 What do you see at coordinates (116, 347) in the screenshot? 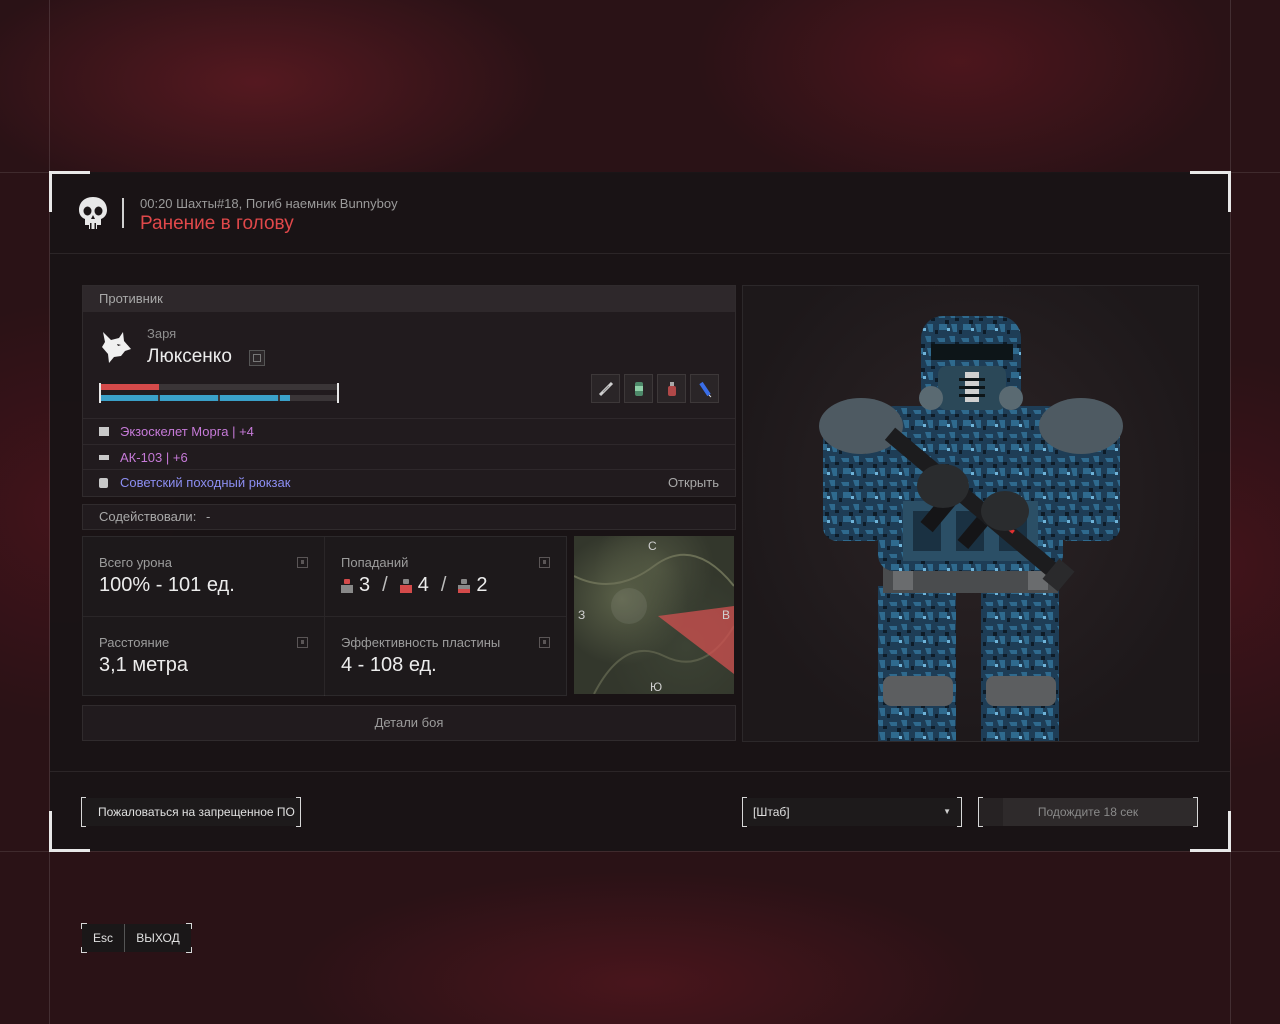
I see `wolf-faction-icon` at bounding box center [116, 347].